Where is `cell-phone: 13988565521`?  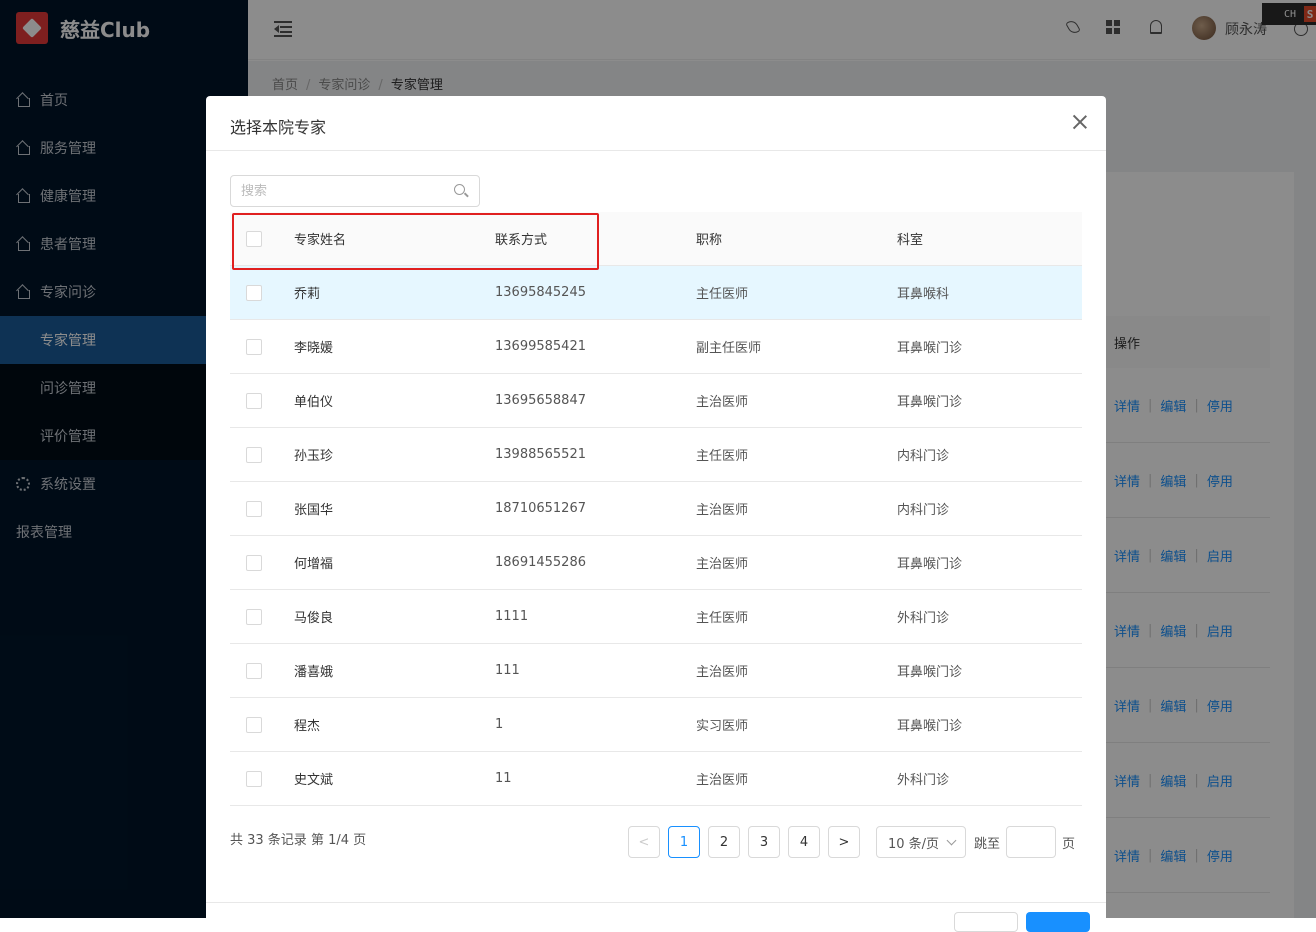 cell-phone: 13988565521 is located at coordinates (540, 454).